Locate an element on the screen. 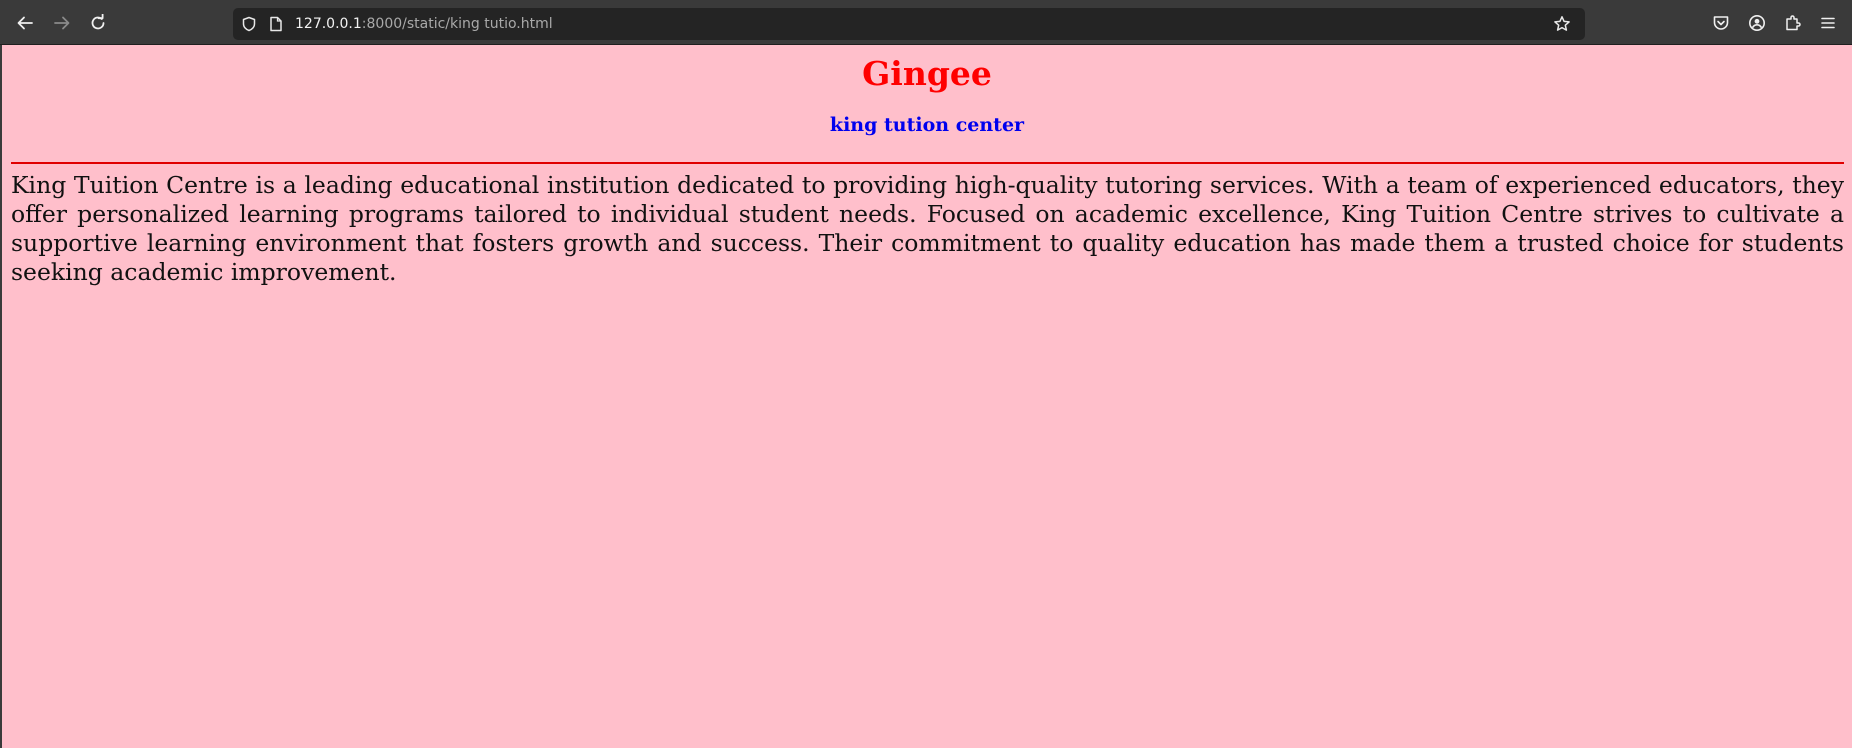  puzzle-icon is located at coordinates (1793, 23).